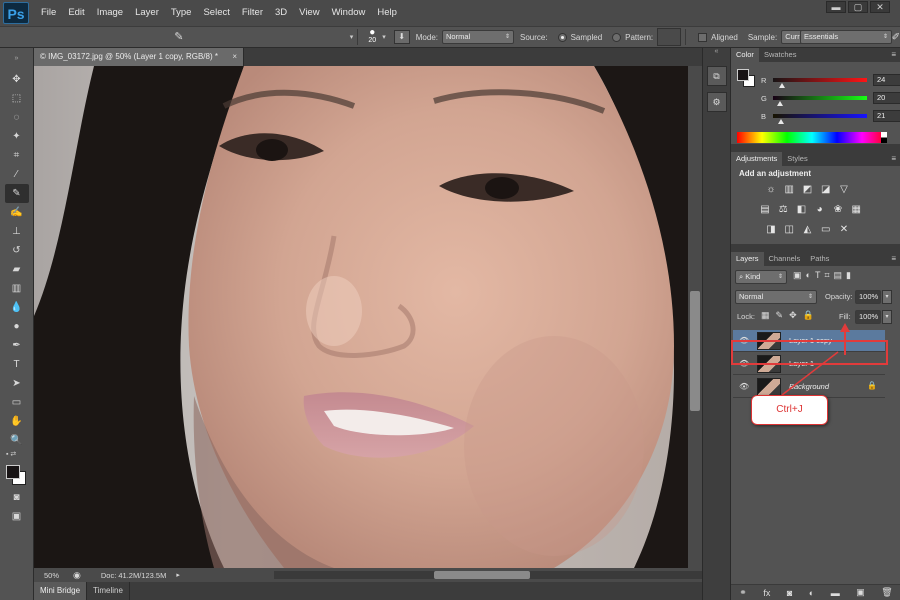 The width and height of the screenshot is (900, 600). I want to click on highlight-box, so click(809, 352).